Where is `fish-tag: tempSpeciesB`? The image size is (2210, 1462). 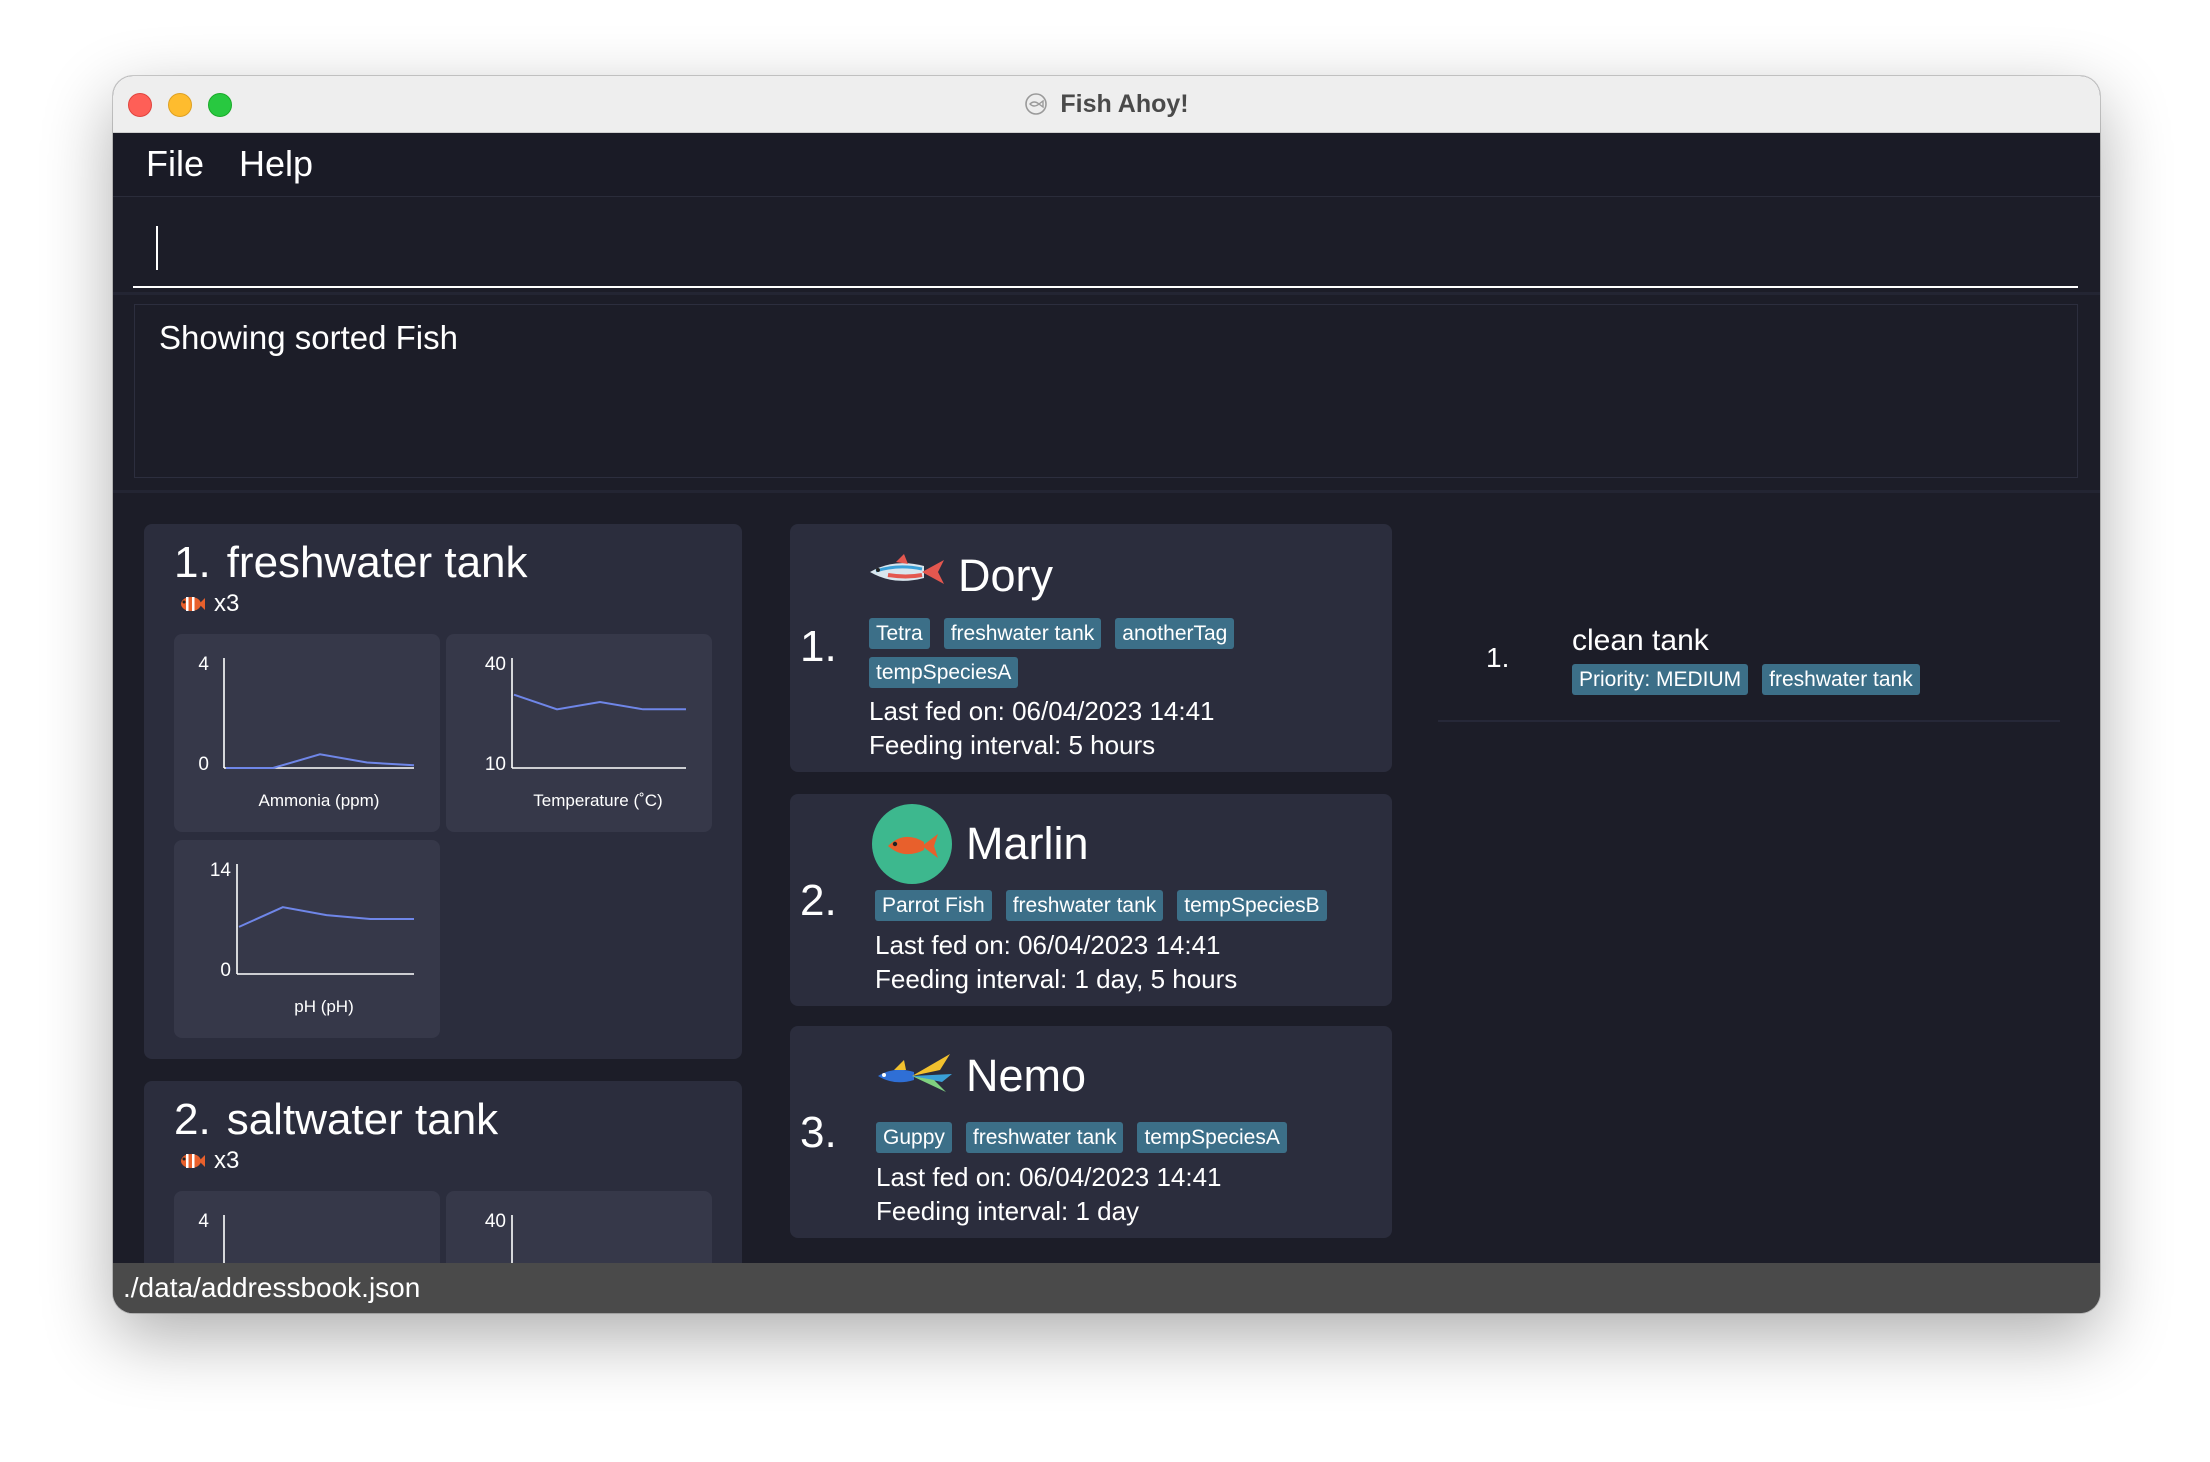 fish-tag: tempSpeciesB is located at coordinates (1252, 905).